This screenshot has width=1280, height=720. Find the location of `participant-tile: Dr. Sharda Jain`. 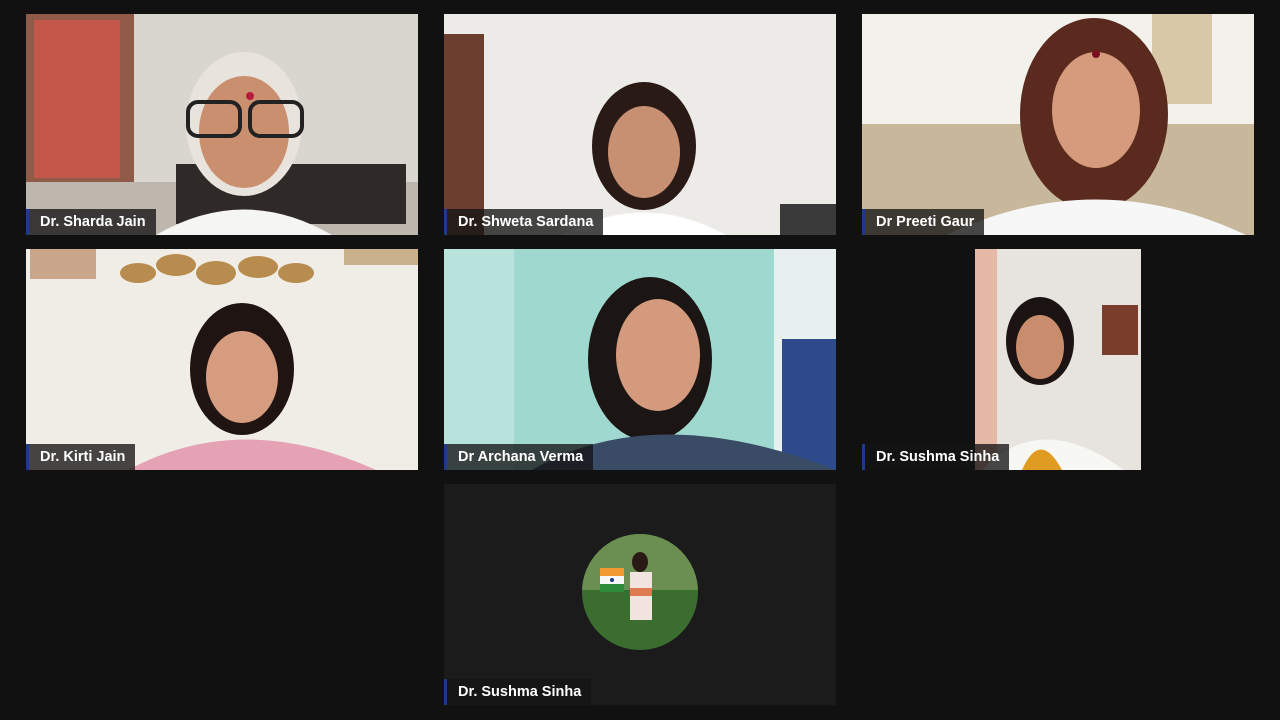

participant-tile: Dr. Sharda Jain is located at coordinates (222, 124).